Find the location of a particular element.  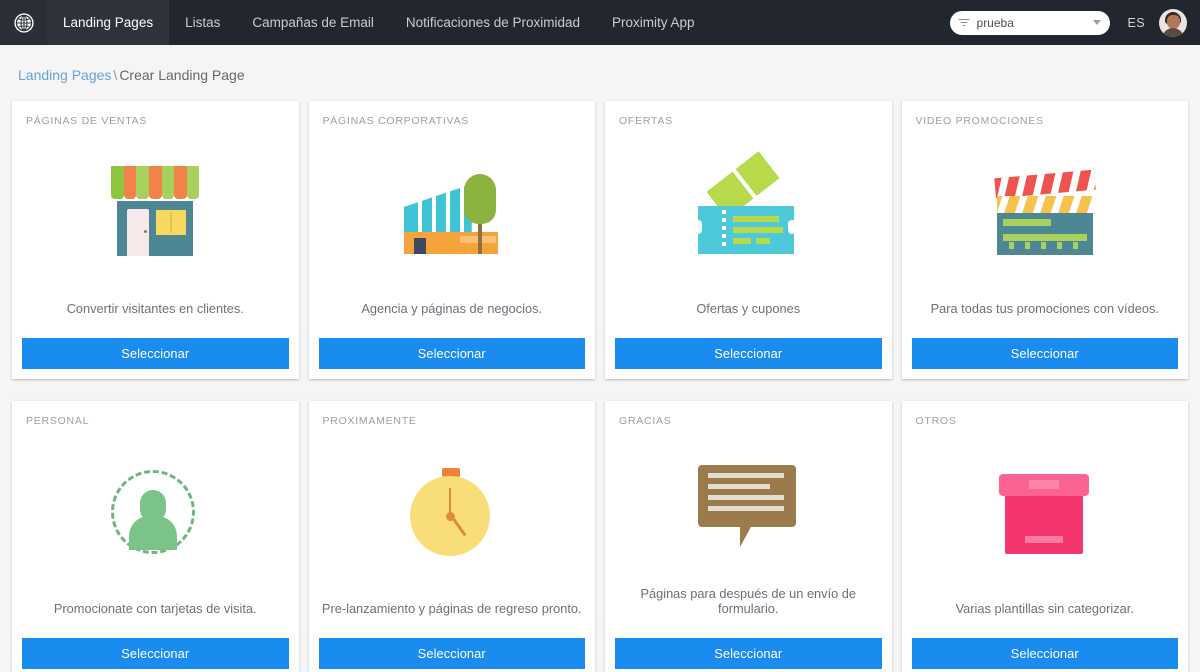

box-icon is located at coordinates (1045, 512).